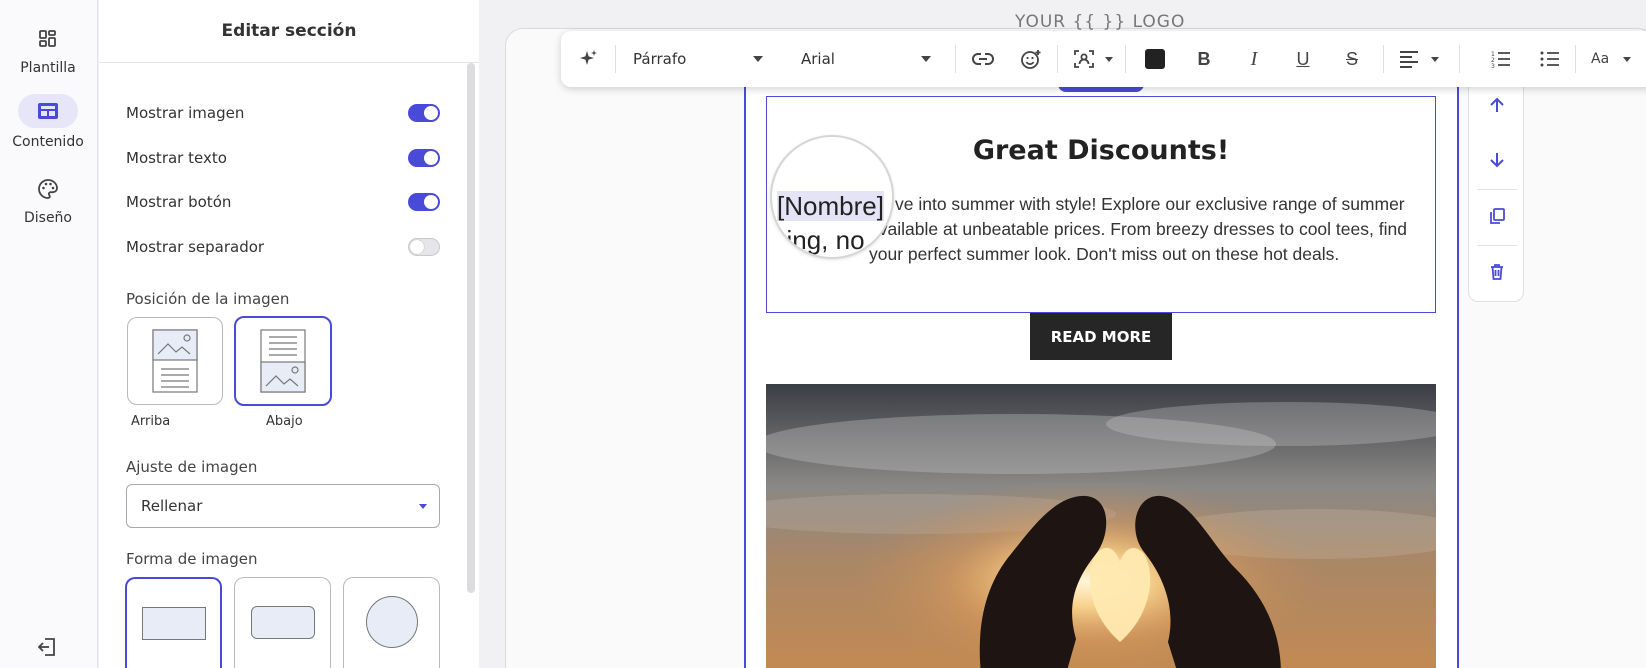  Describe the element at coordinates (1031, 59) in the screenshot. I see `emoji-icon` at that location.